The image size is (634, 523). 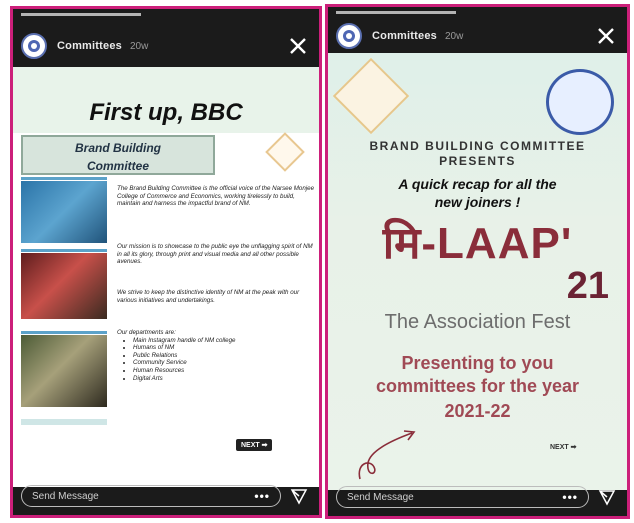 What do you see at coordinates (477, 386) in the screenshot?
I see `presenting-line2: committees for the year` at bounding box center [477, 386].